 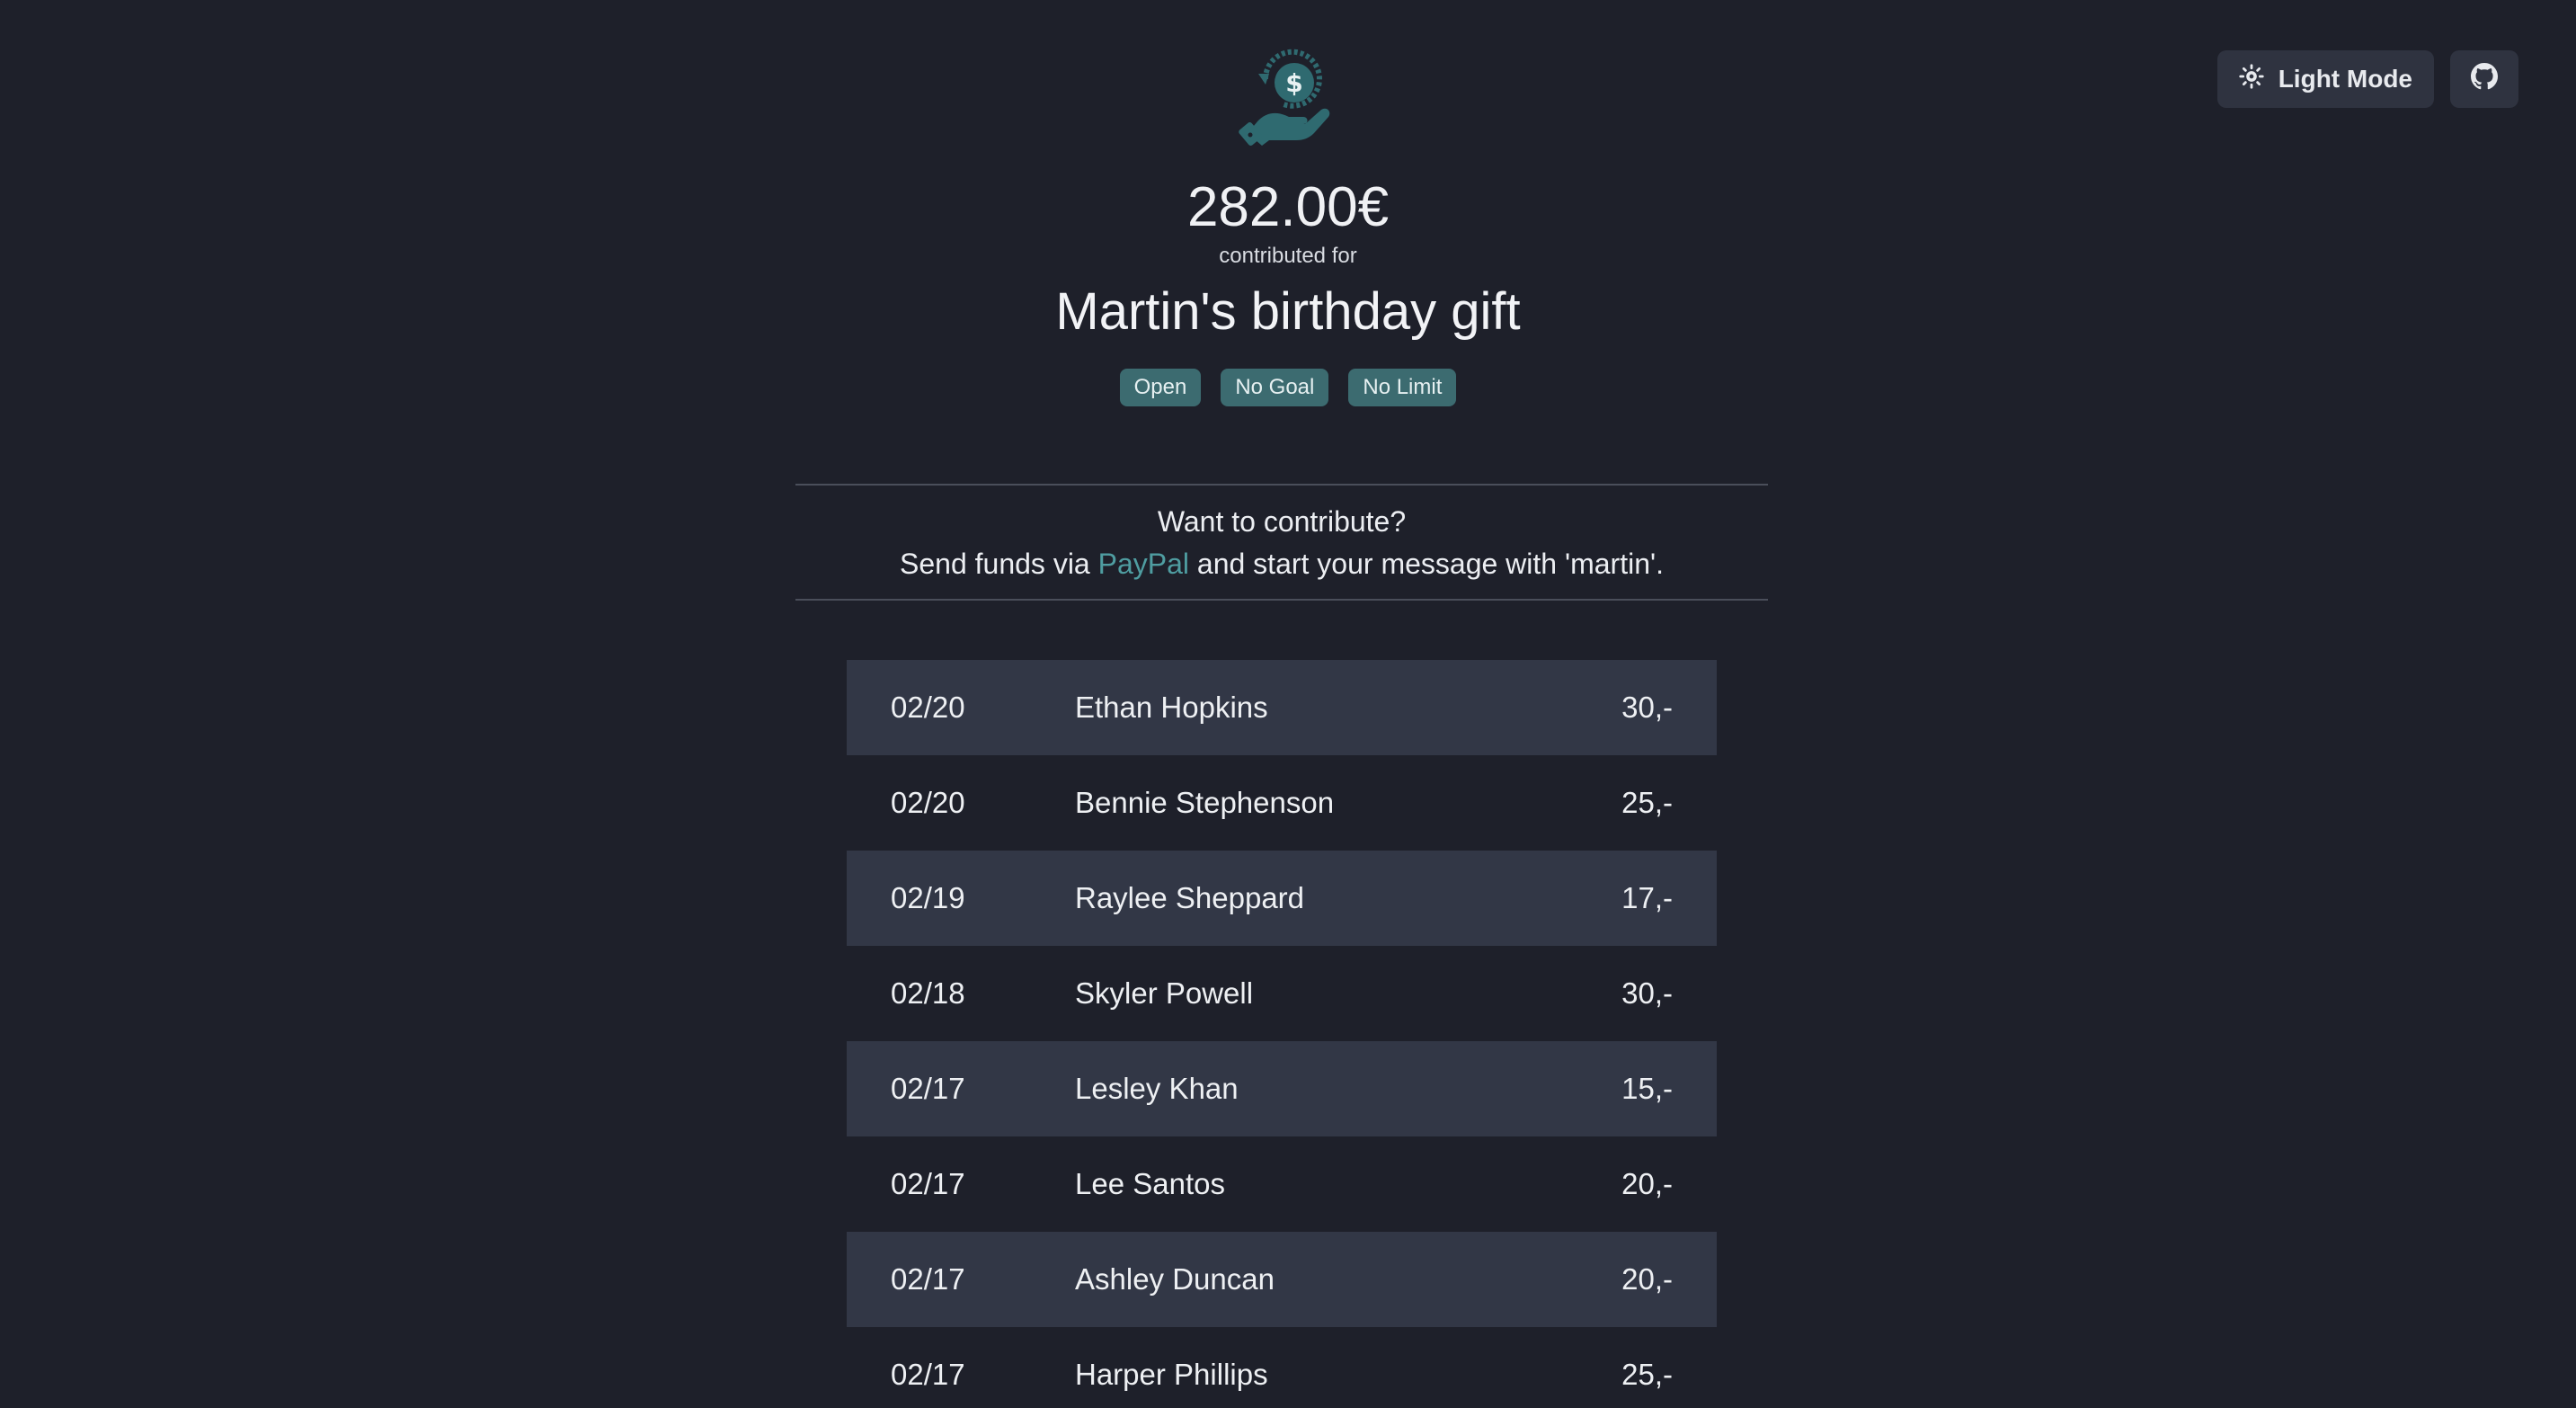 I want to click on row-date: 02/19, so click(x=928, y=898).